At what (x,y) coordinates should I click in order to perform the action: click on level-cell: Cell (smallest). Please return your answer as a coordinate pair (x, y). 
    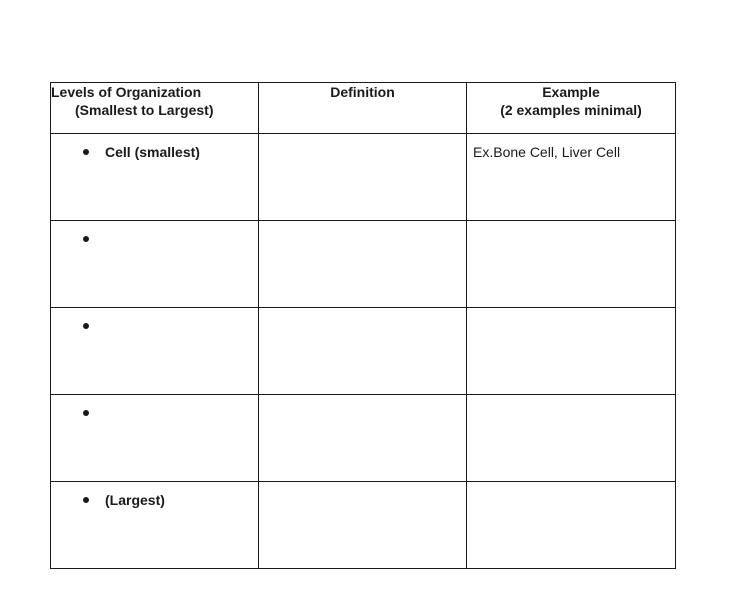
    Looking at the image, I should click on (154, 177).